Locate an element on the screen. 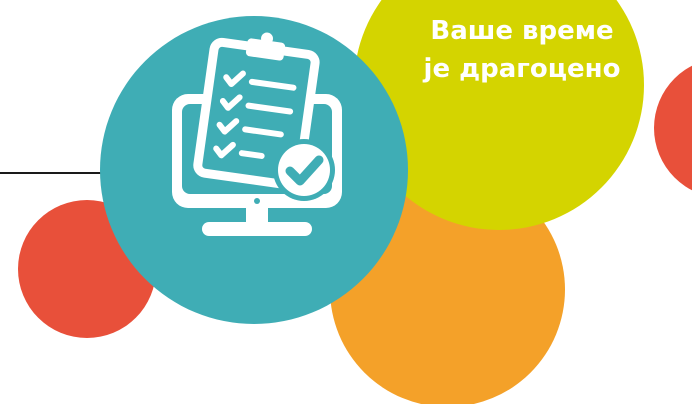 The image size is (692, 404). horizontal-rule is located at coordinates (55, 173).